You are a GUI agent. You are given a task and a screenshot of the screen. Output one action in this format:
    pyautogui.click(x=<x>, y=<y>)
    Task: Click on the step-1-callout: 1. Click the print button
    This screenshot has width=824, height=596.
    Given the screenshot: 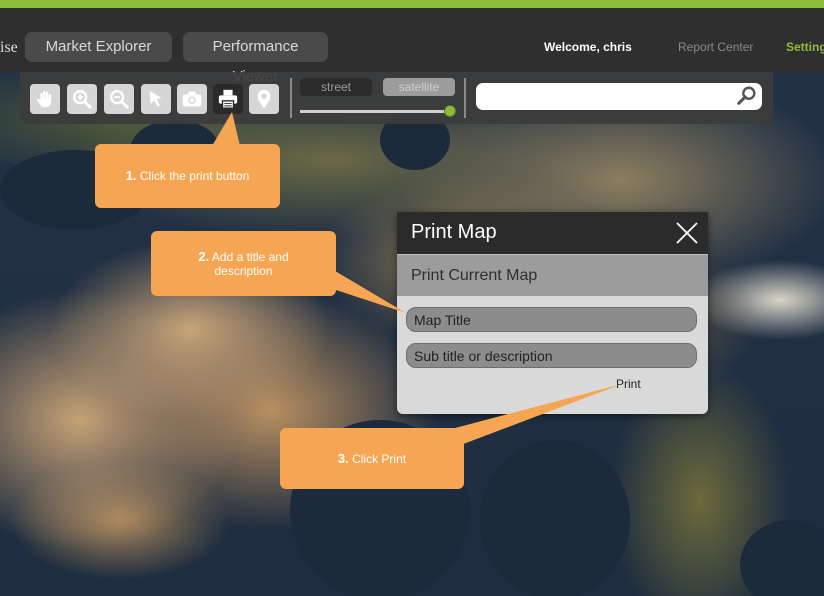 What is the action you would take?
    pyautogui.click(x=187, y=176)
    